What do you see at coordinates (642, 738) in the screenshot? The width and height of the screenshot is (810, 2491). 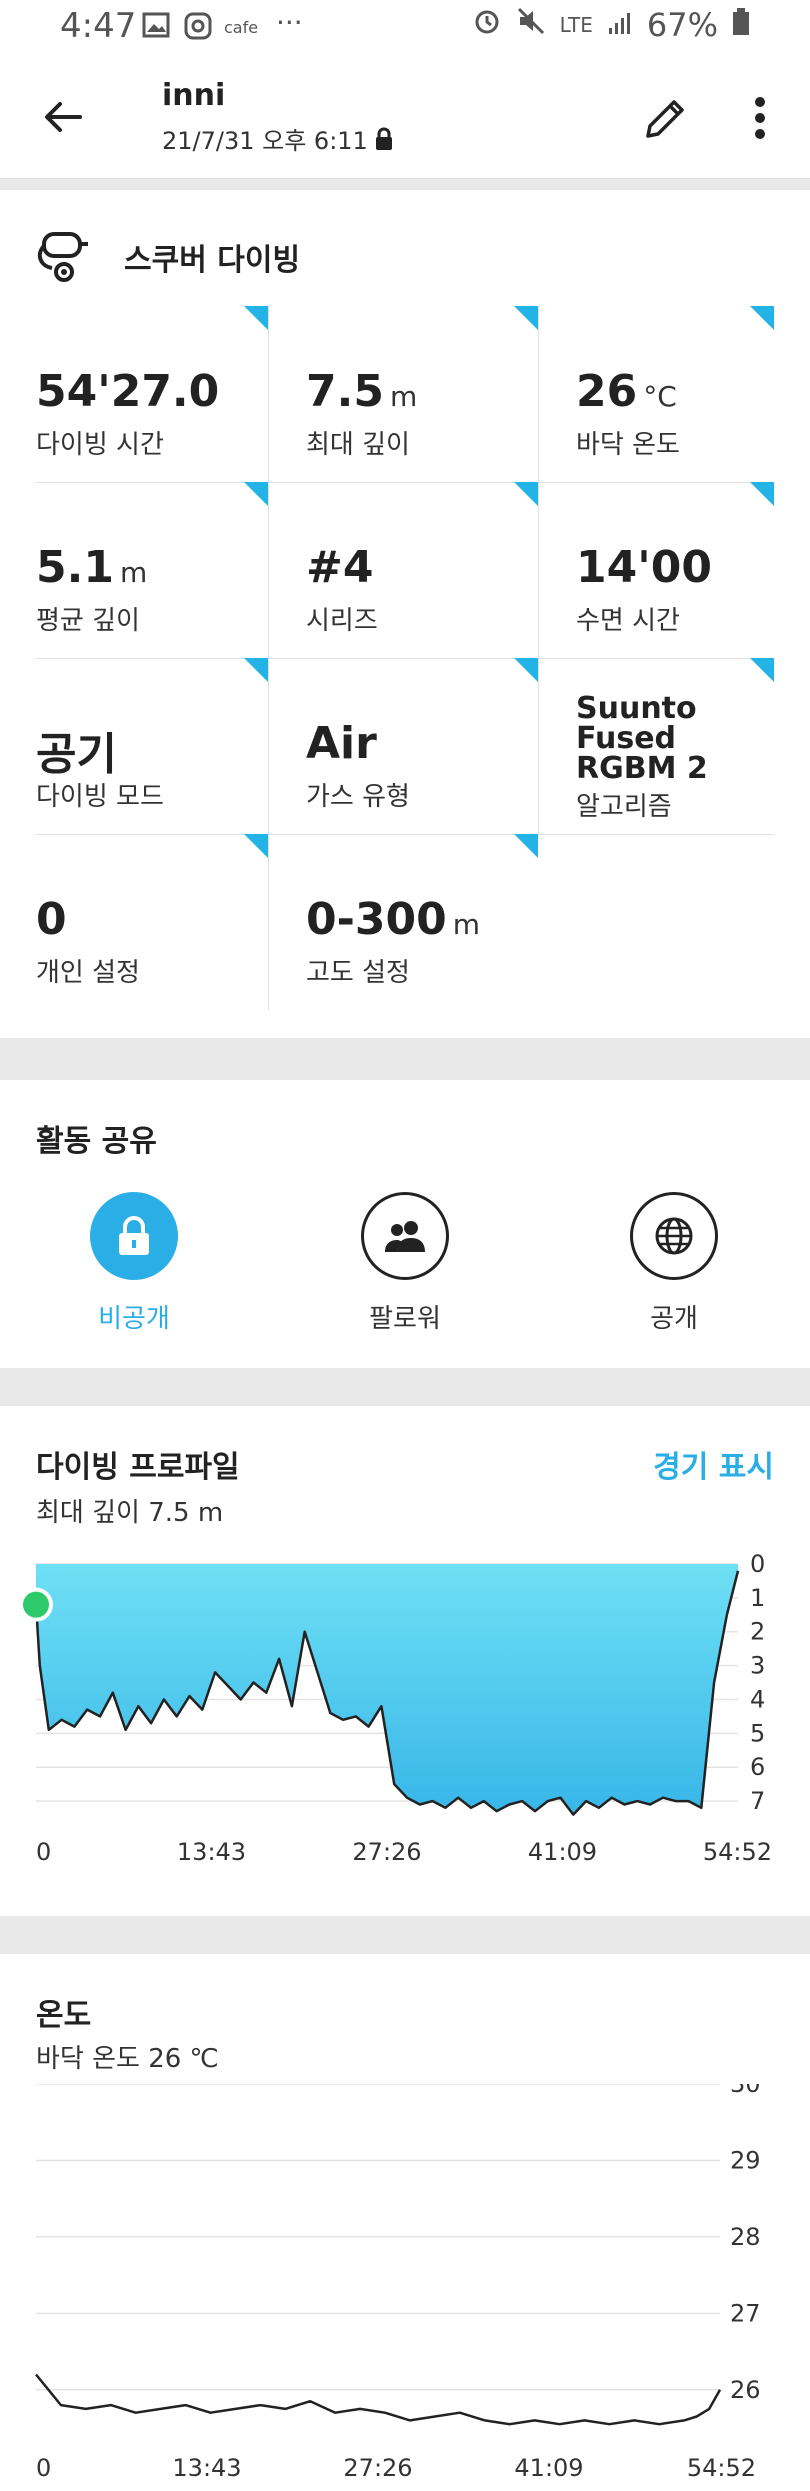 I see `stat-value: Suunto Fused RGBM 2` at bounding box center [642, 738].